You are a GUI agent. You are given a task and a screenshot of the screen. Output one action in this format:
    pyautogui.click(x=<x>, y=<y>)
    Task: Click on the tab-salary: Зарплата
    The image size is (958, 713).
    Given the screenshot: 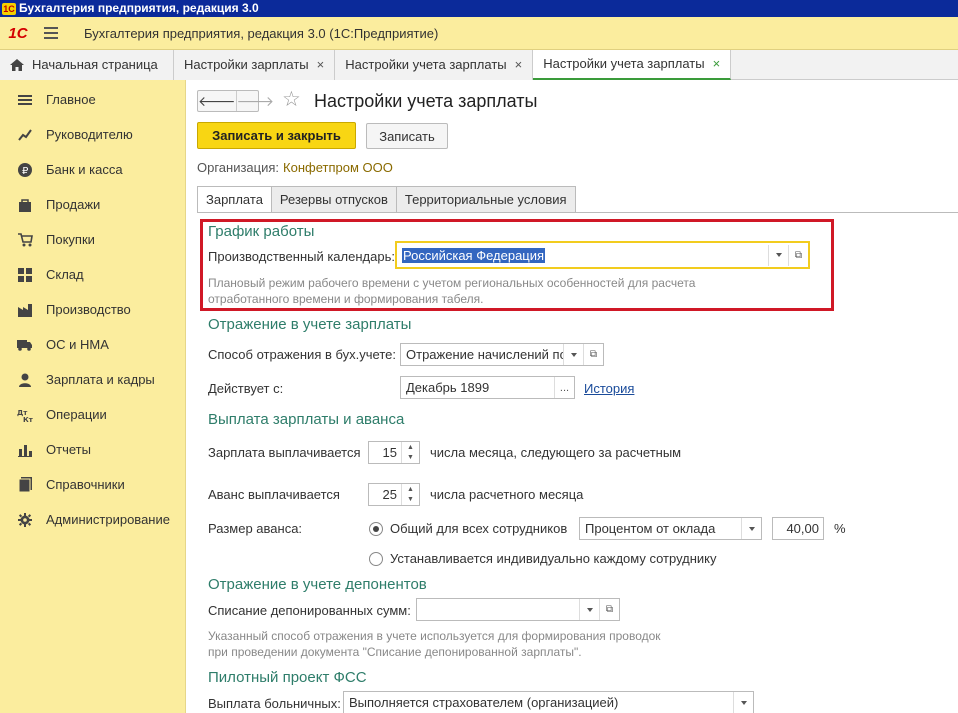 What is the action you would take?
    pyautogui.click(x=234, y=199)
    